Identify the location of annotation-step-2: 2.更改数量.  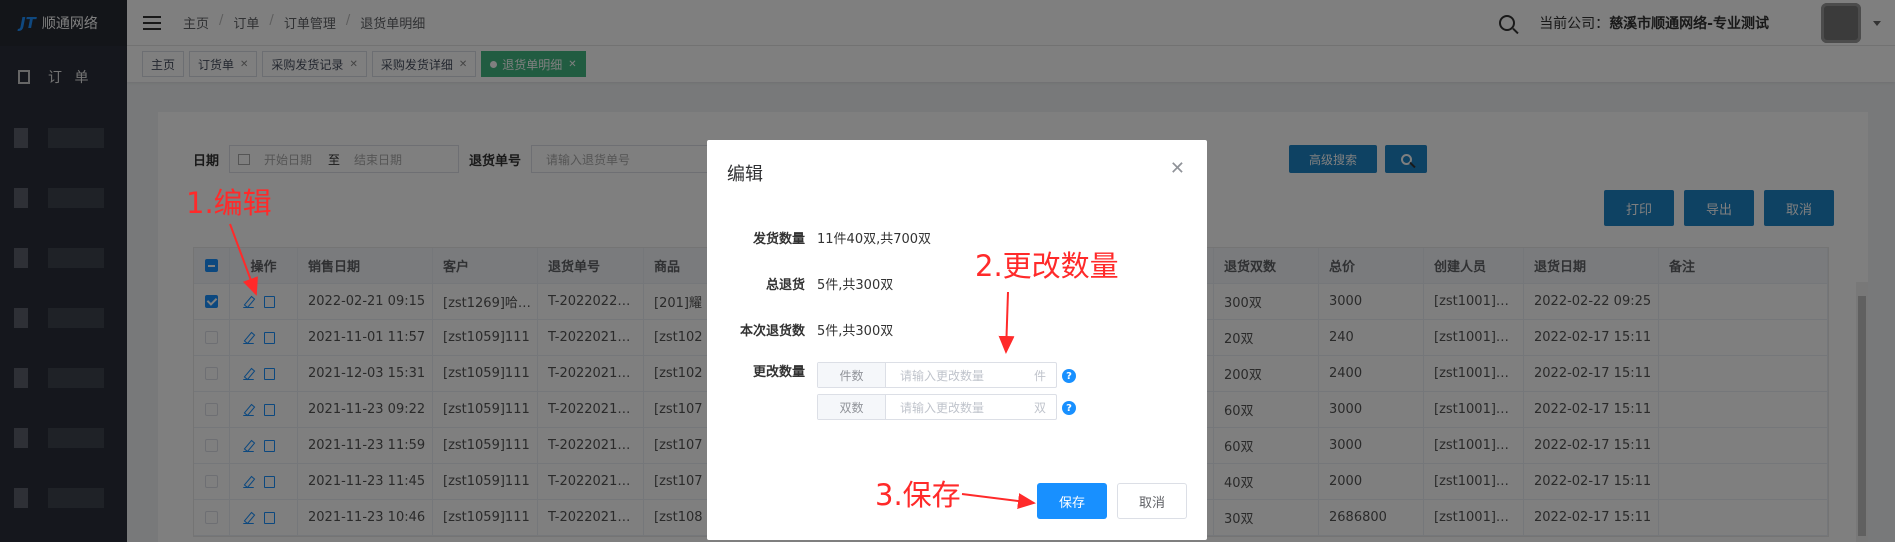
(1047, 266).